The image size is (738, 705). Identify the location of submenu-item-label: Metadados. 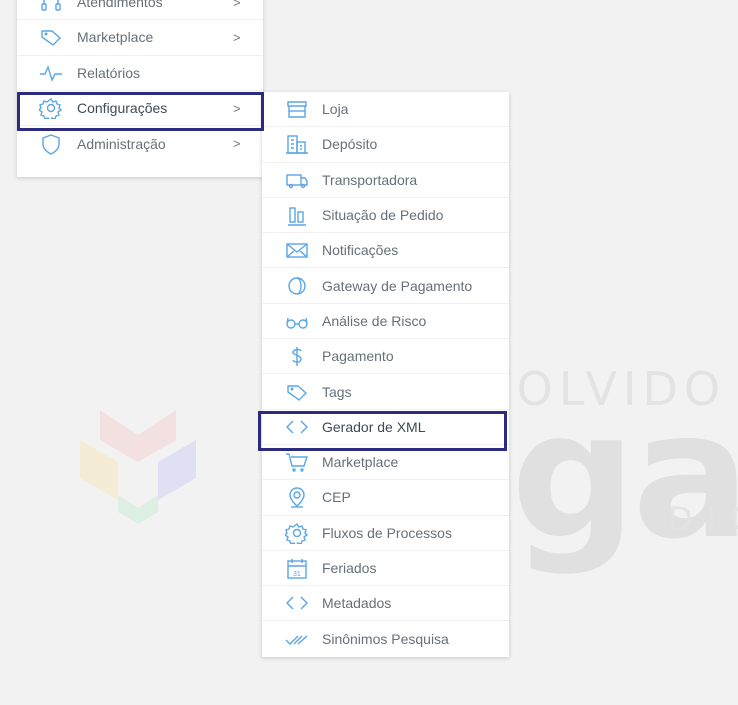
(357, 603).